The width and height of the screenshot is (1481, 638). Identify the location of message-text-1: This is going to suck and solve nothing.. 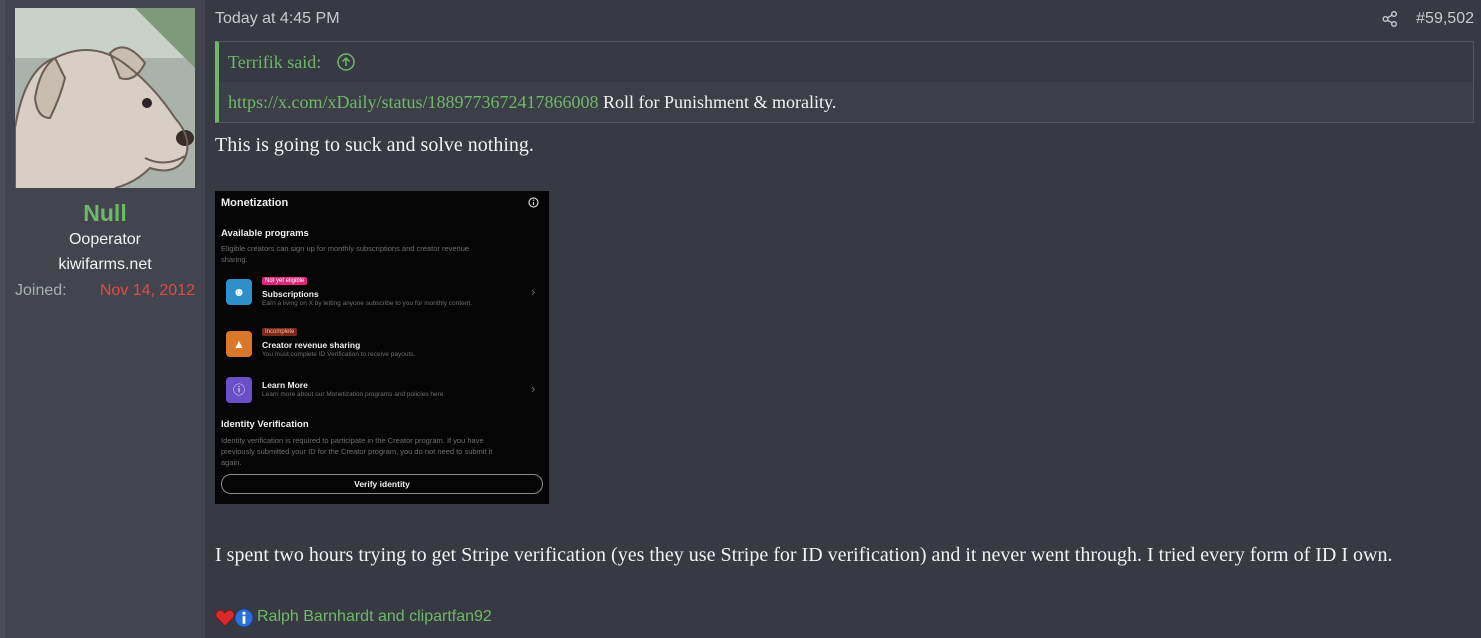
(374, 145).